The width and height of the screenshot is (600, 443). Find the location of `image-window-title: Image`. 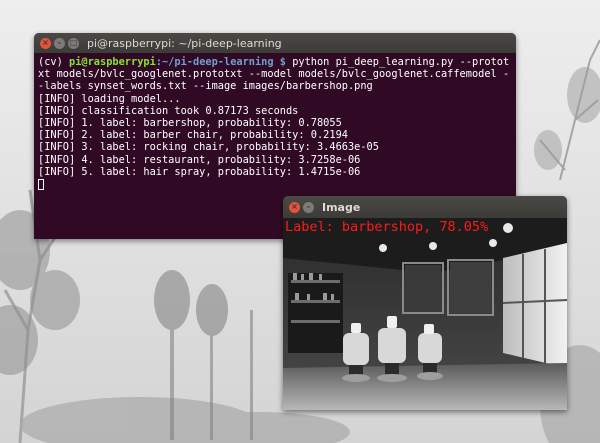

image-window-title: Image is located at coordinates (341, 207).